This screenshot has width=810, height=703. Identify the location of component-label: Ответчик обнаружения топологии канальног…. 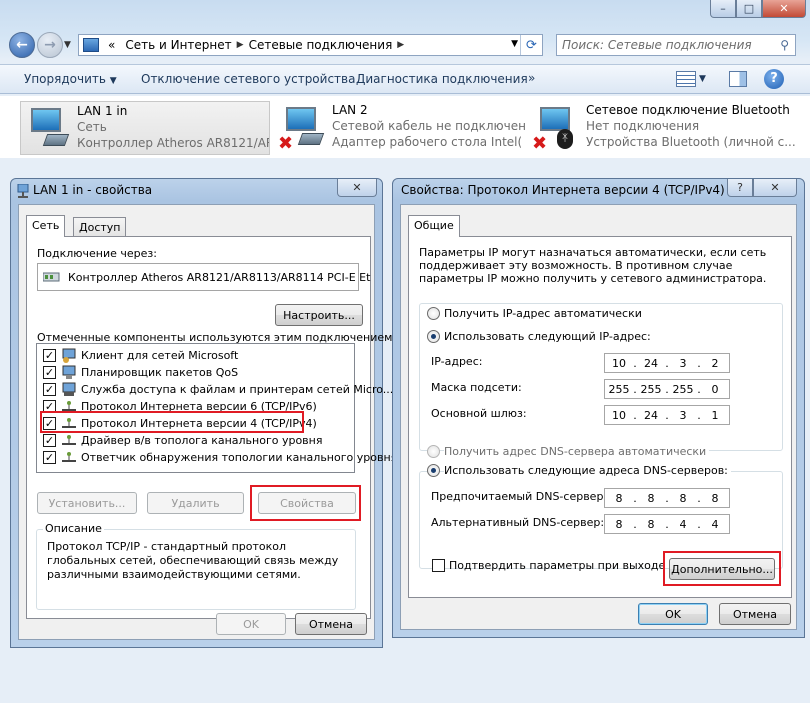
(239, 457).